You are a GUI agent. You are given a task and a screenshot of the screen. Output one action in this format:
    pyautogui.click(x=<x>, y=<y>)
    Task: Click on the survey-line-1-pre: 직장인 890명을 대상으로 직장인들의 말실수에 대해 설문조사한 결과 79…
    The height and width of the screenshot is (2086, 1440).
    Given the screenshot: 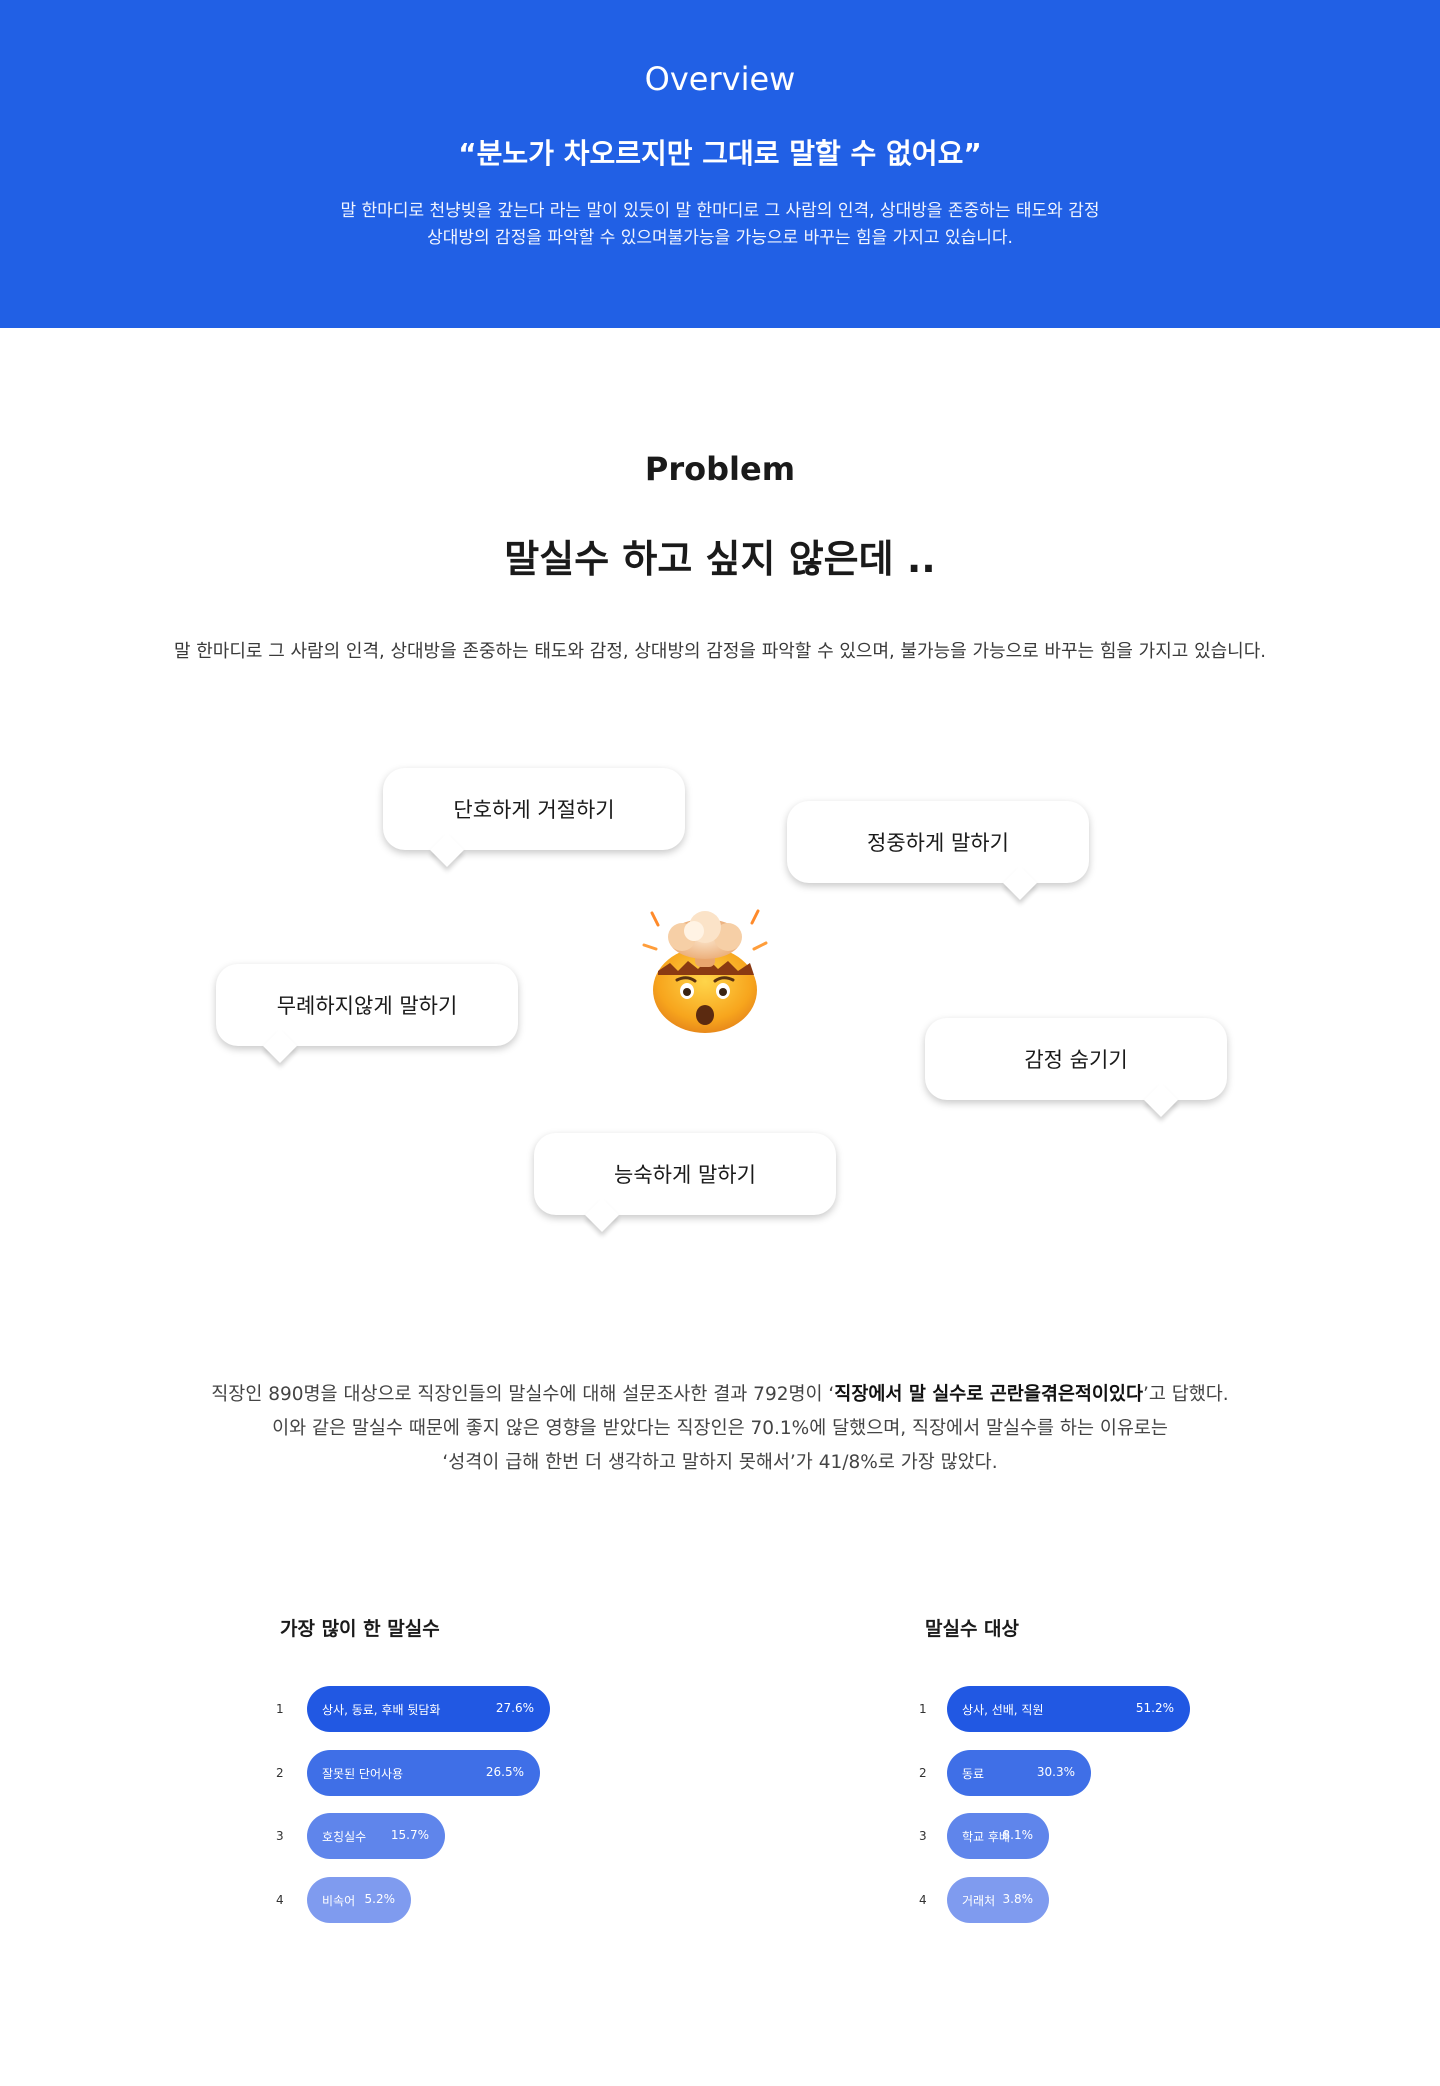 What is the action you would take?
    pyautogui.click(x=523, y=1394)
    